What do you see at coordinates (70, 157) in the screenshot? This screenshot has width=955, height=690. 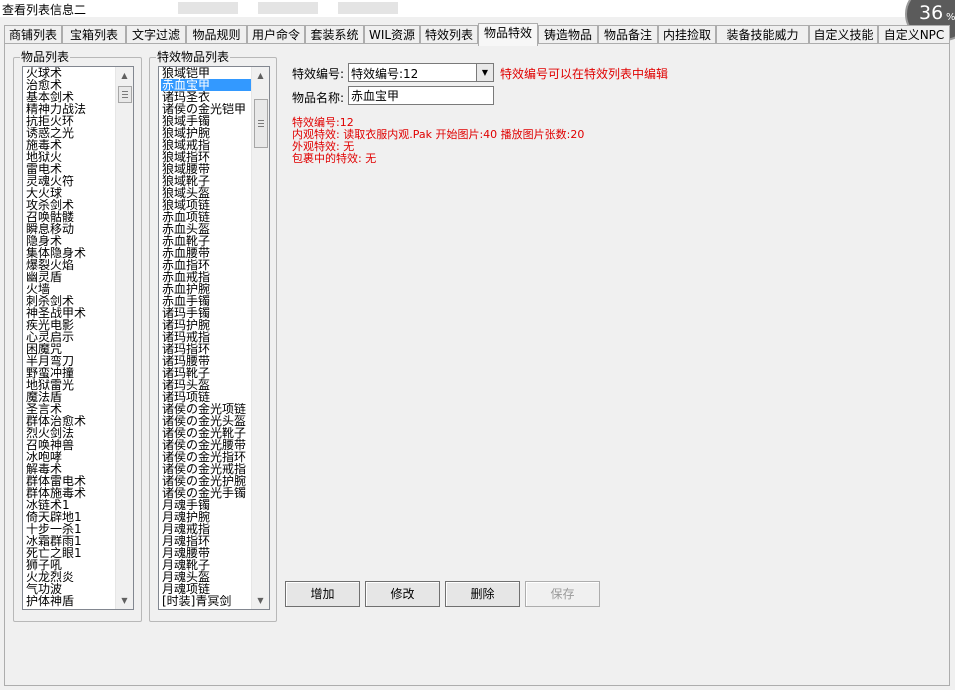 I see `item-list-item: 地狱火` at bounding box center [70, 157].